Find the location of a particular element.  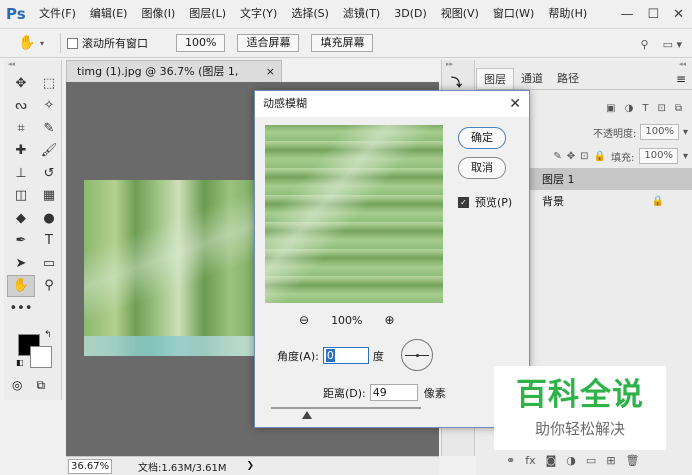

angle-dial is located at coordinates (417, 355).